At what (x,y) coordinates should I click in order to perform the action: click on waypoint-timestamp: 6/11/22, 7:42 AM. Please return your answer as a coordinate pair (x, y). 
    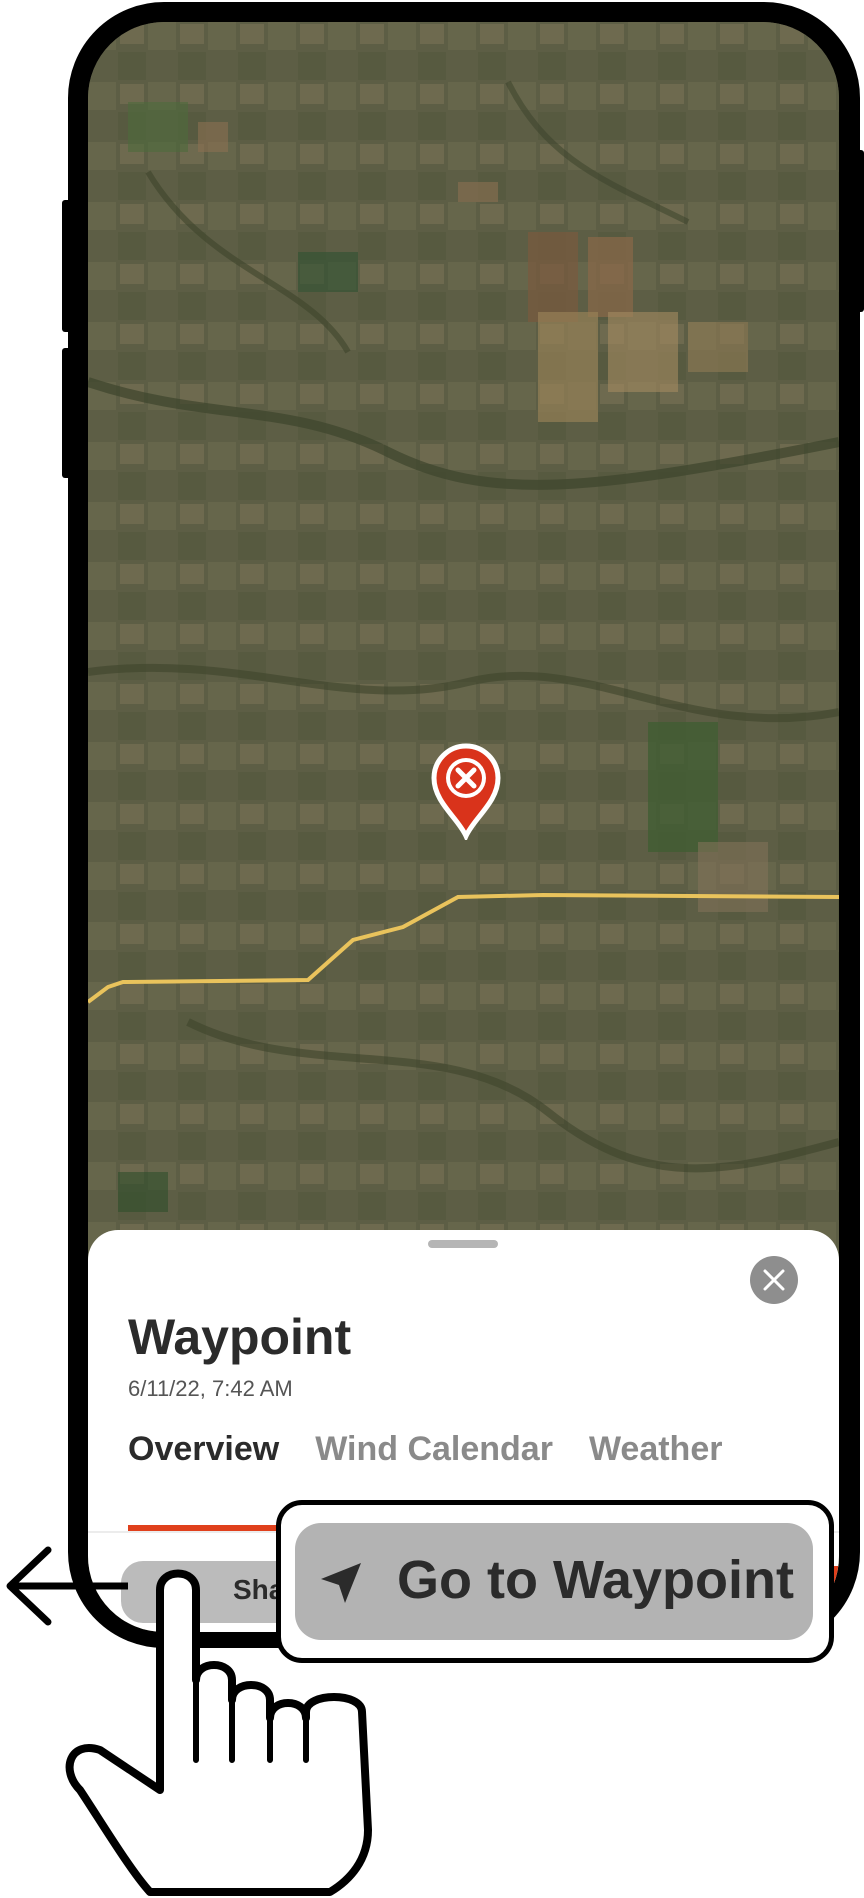
    Looking at the image, I should click on (210, 1388).